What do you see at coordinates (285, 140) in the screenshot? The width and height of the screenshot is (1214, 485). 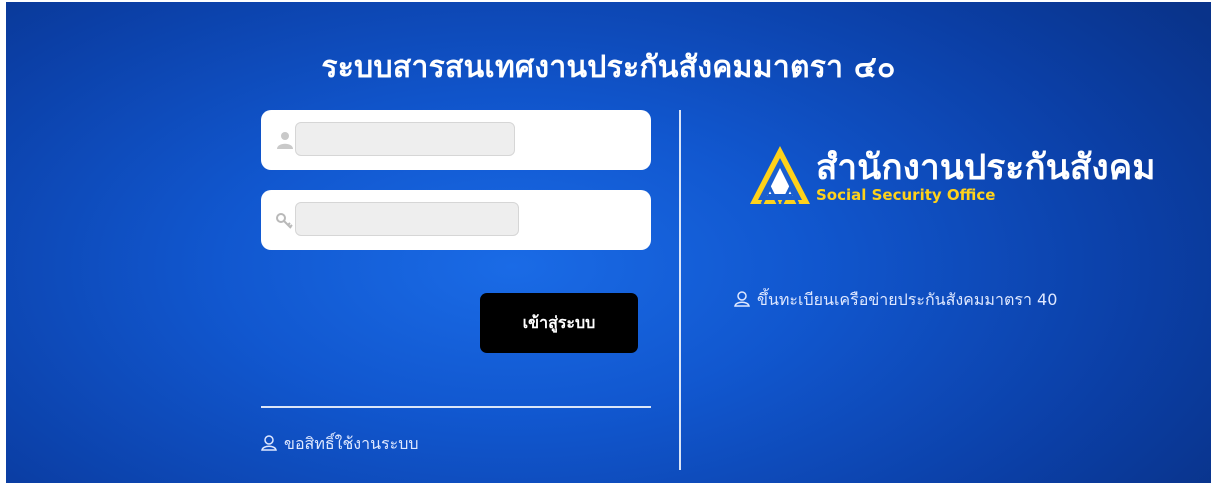 I see `user-icon` at bounding box center [285, 140].